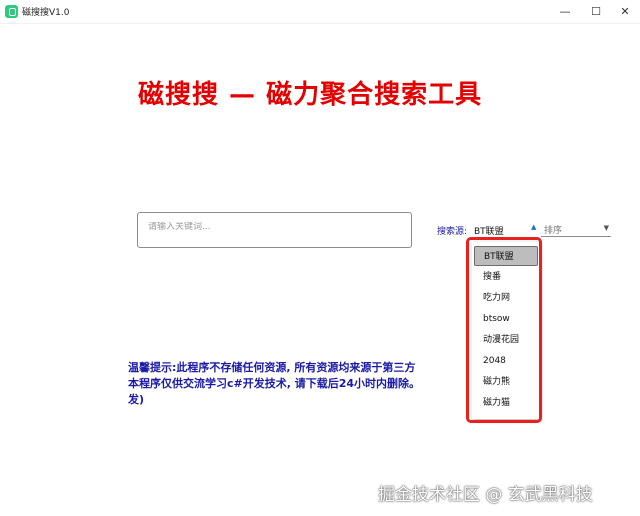 The width and height of the screenshot is (640, 516). What do you see at coordinates (506, 298) in the screenshot?
I see `dropdown-option: 吃力网` at bounding box center [506, 298].